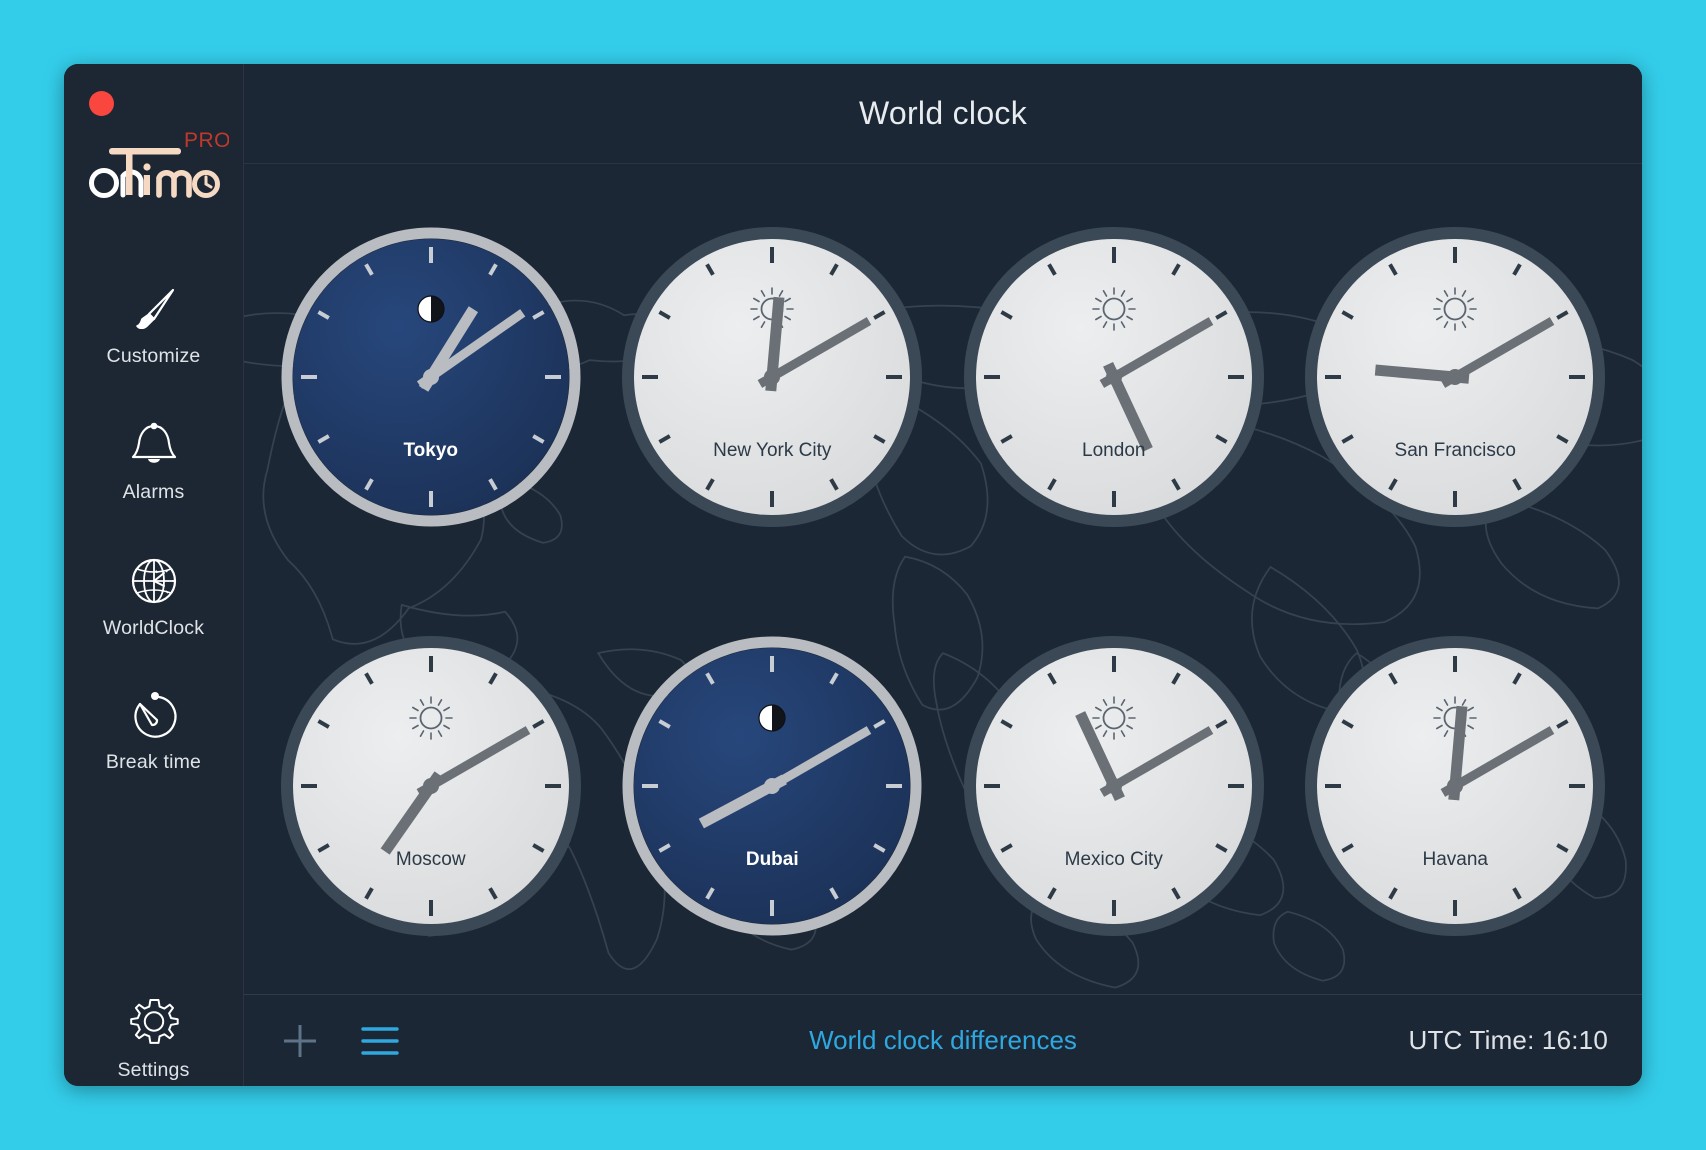  I want to click on gear-icon, so click(153, 1023).